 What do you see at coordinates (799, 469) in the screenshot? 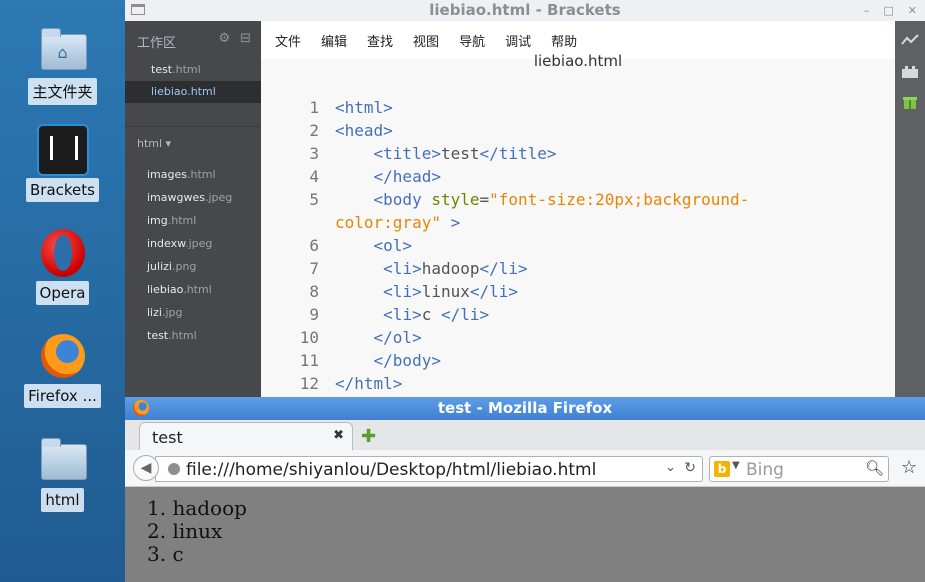
I see `search-box: b ▼ Bing 🔍︎` at bounding box center [799, 469].